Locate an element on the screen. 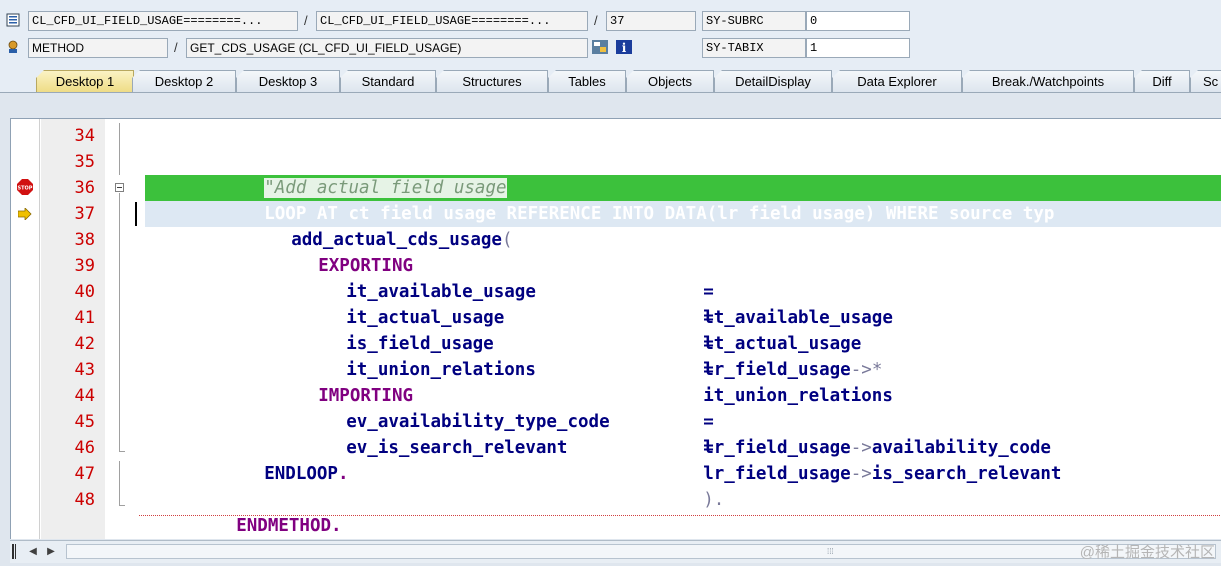 Image resolution: width=1221 pixels, height=566 pixels. tab-detail-display: DetailDisplay is located at coordinates (773, 81).